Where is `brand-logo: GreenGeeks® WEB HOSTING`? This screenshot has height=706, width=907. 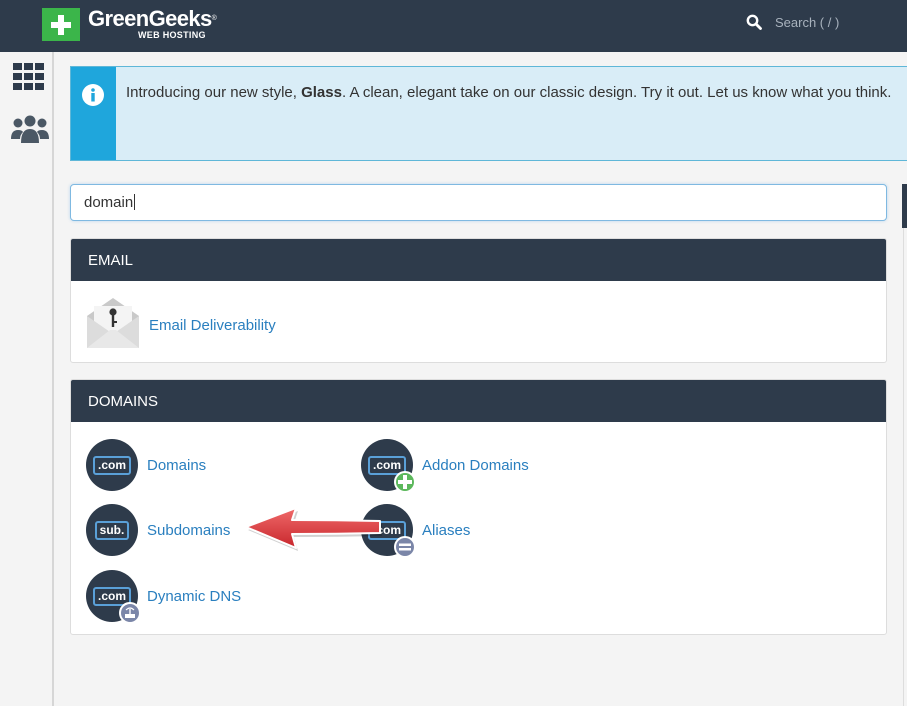
brand-logo: GreenGeeks® WEB HOSTING is located at coordinates (129, 23).